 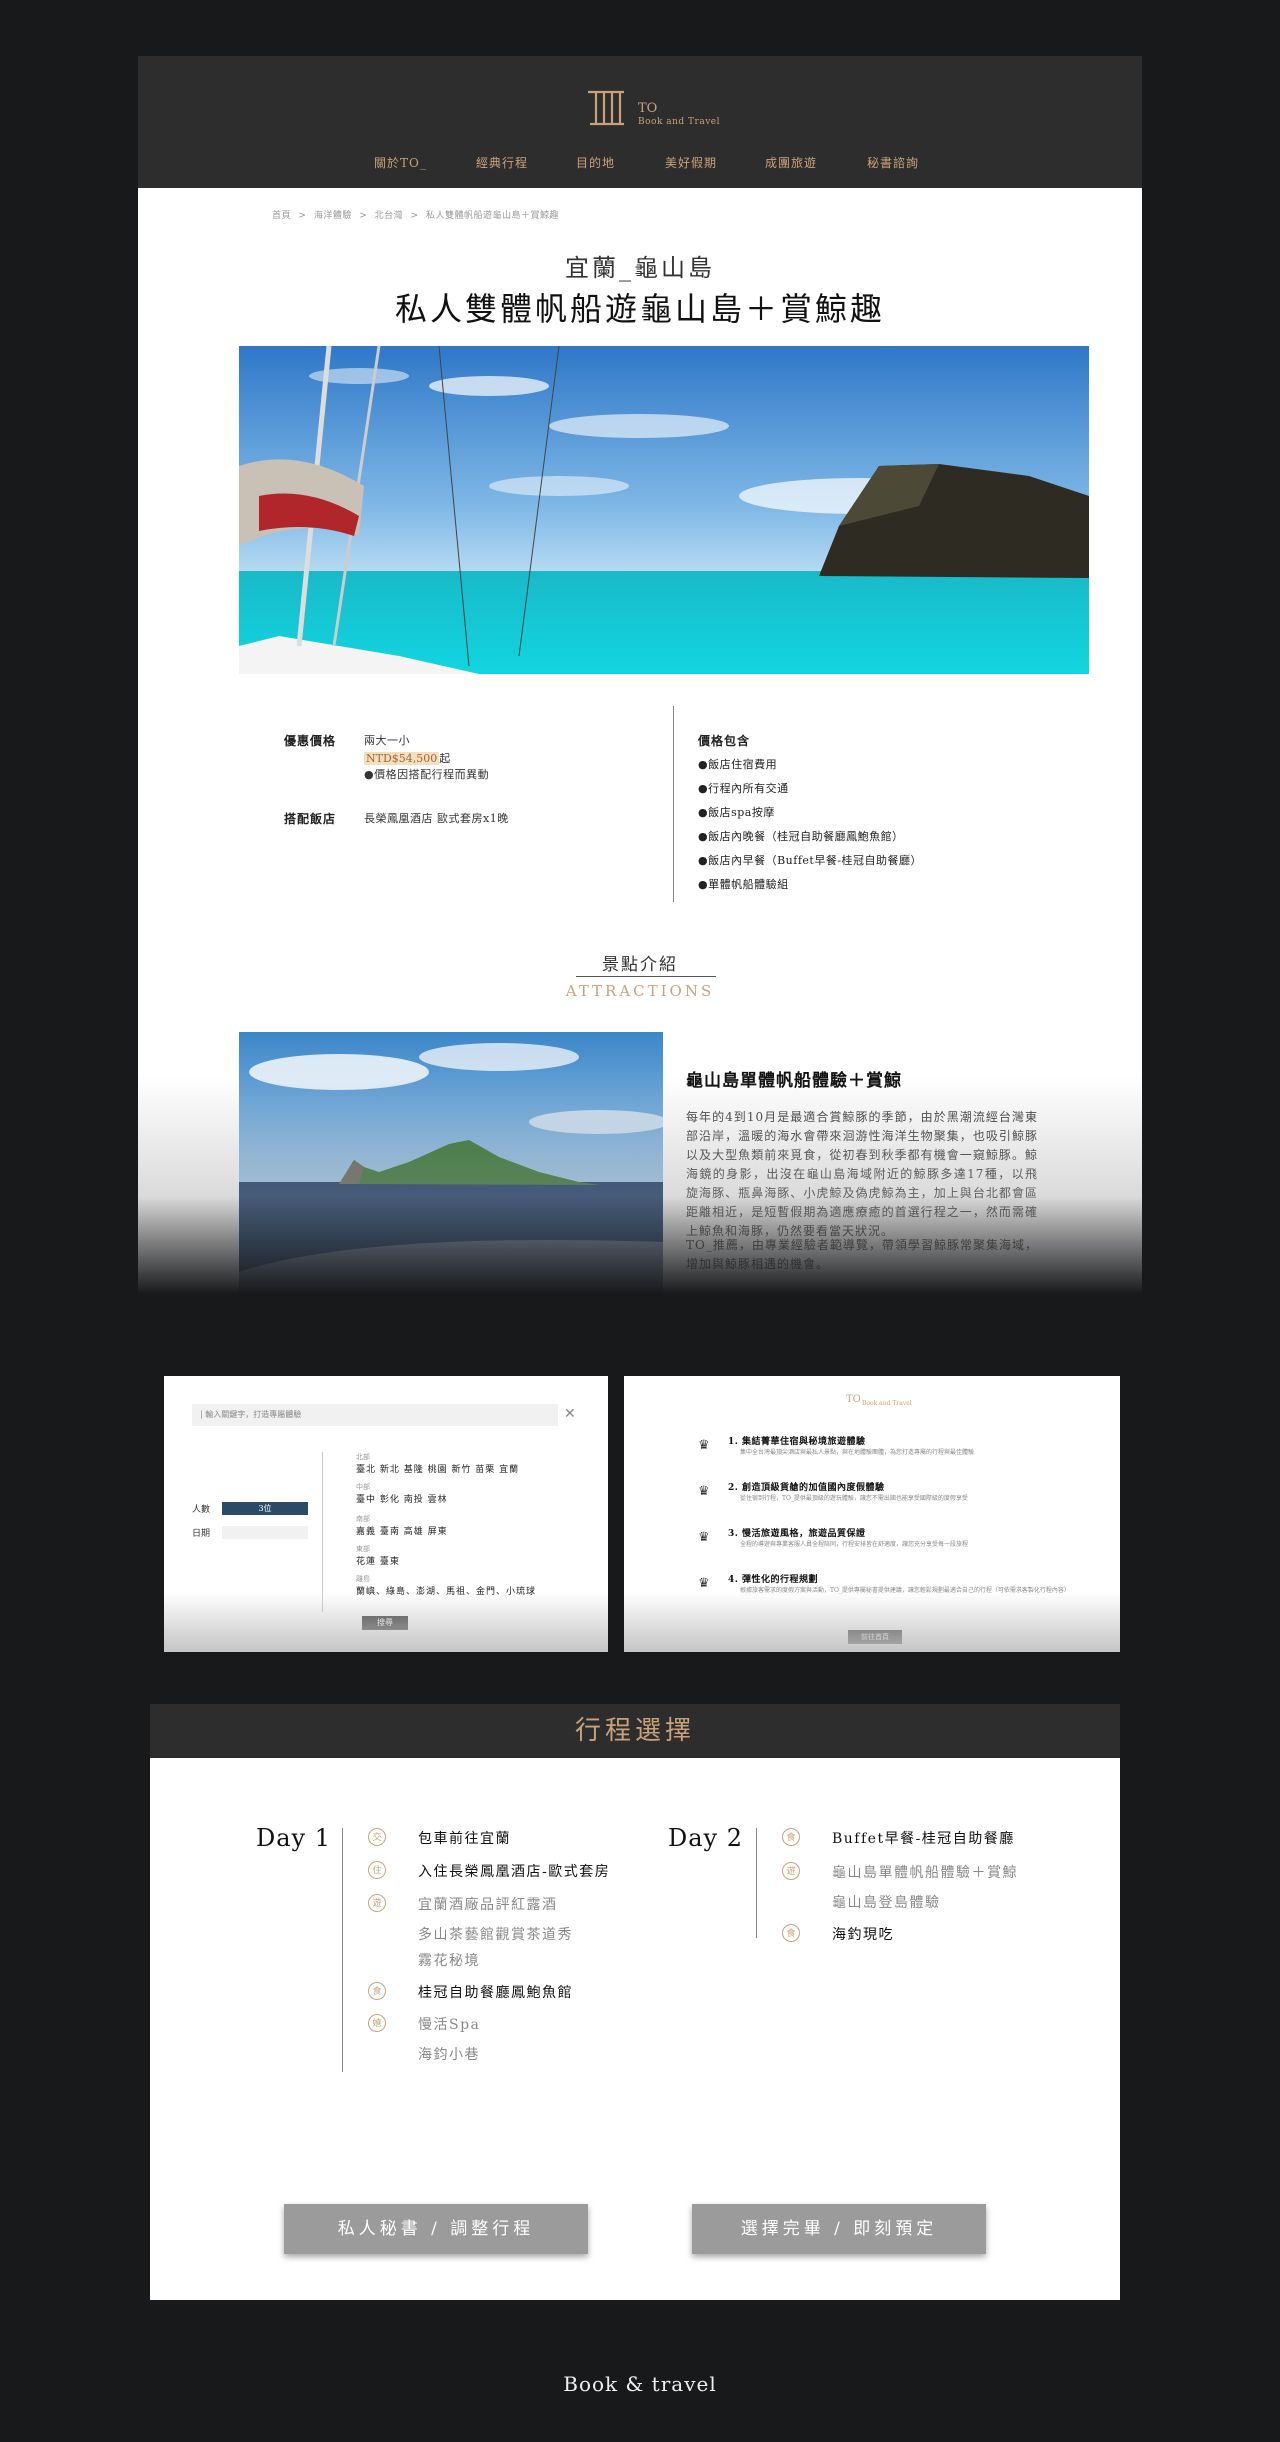 I want to click on price-label: 優惠價格, so click(x=310, y=741).